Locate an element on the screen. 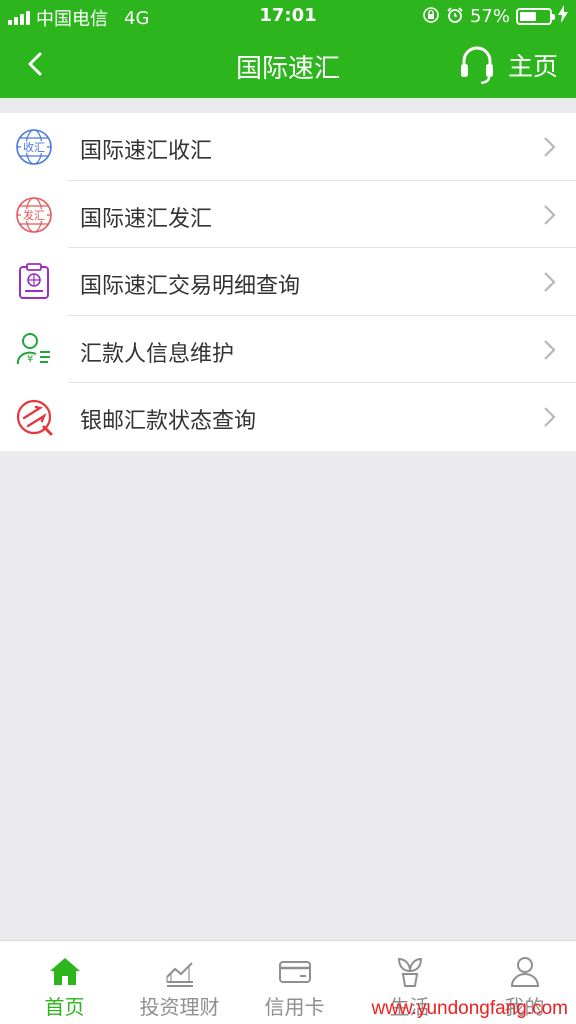 This screenshot has height=1024, width=576. status-right: 57% is located at coordinates (495, 16).